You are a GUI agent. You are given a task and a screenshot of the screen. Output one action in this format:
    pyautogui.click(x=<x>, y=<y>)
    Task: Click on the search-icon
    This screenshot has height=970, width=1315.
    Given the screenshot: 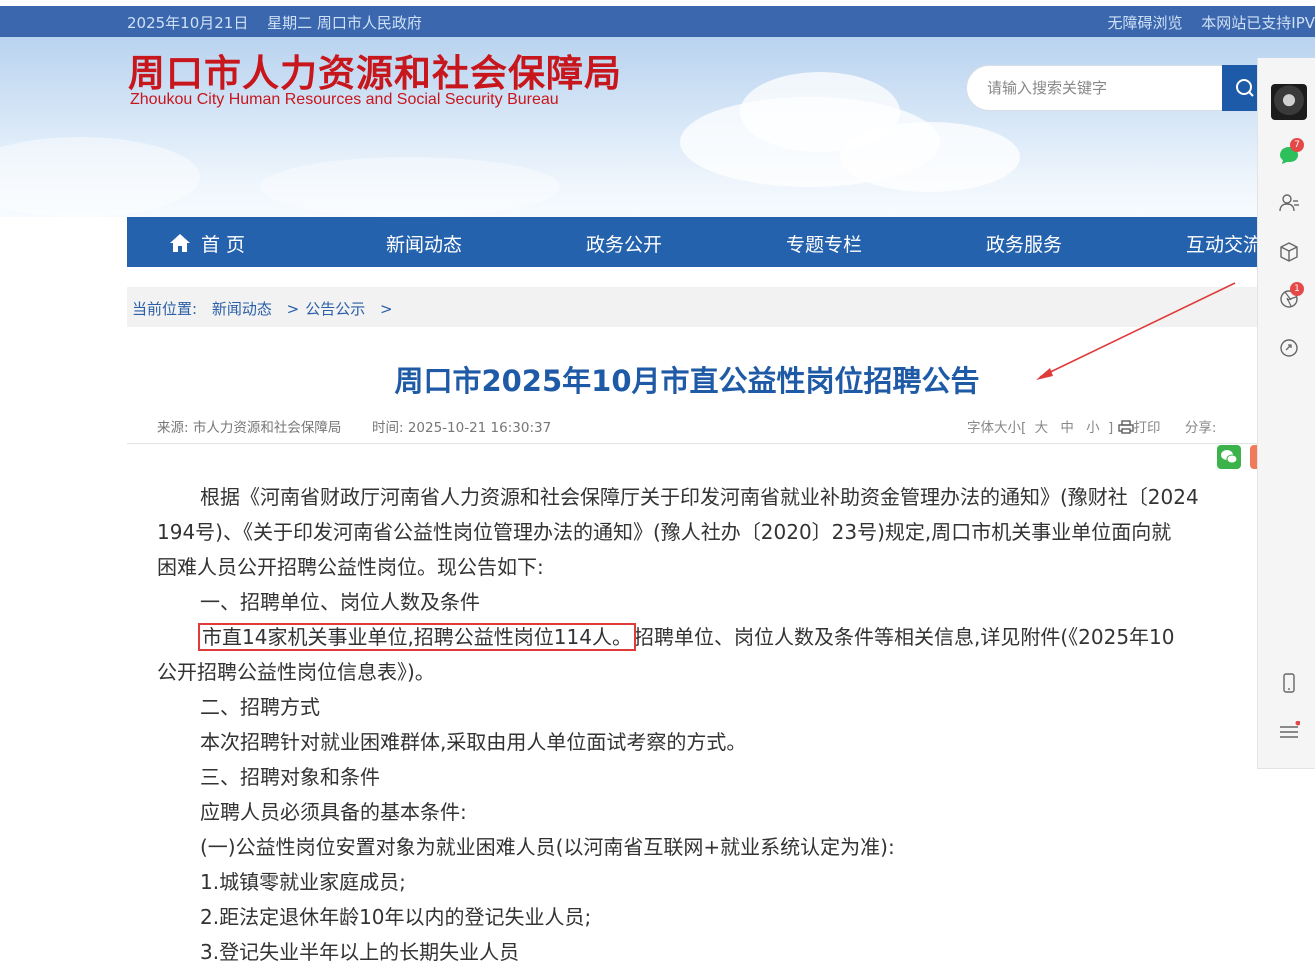 What is the action you would take?
    pyautogui.click(x=1245, y=88)
    